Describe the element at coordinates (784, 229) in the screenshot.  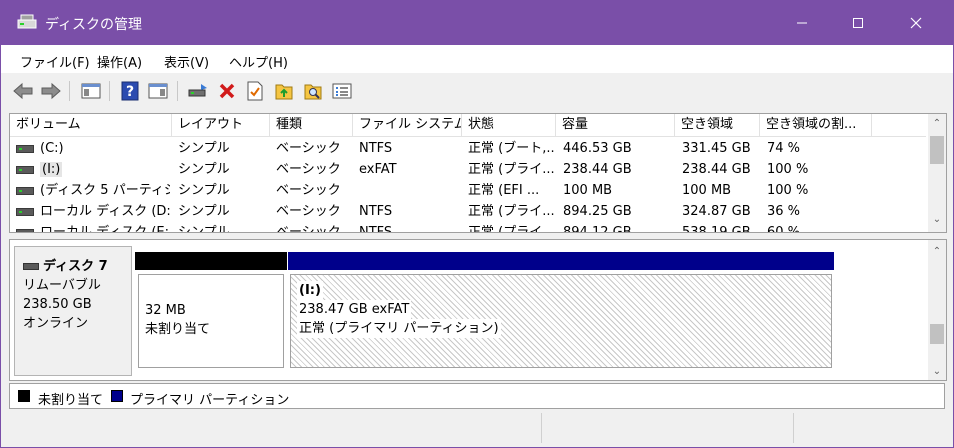
I see `volume-free-percent: 60 %` at that location.